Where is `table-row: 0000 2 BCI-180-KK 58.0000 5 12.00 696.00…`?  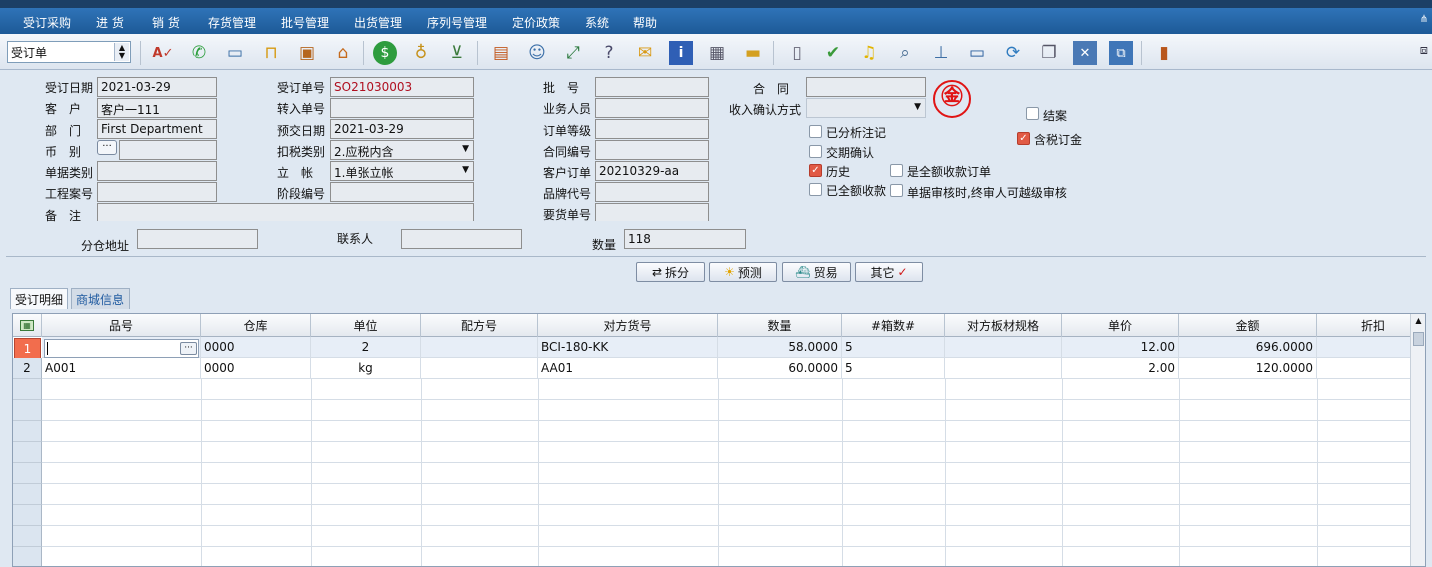
table-row: 0000 2 BCI-180-KK 58.0000 5 12.00 696.00… is located at coordinates (726, 347).